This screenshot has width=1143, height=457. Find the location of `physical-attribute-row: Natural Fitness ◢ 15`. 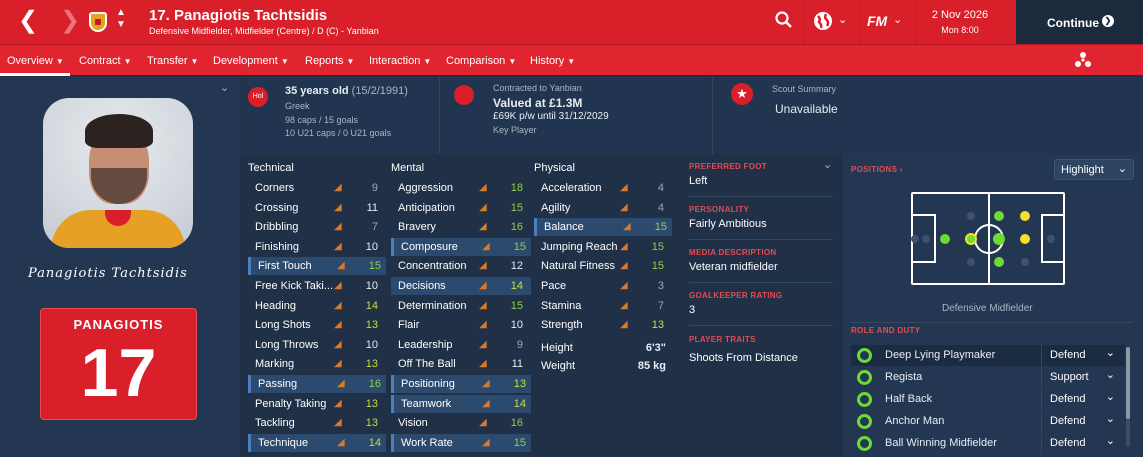

physical-attribute-row: Natural Fitness ◢ 15 is located at coordinates (603, 266).